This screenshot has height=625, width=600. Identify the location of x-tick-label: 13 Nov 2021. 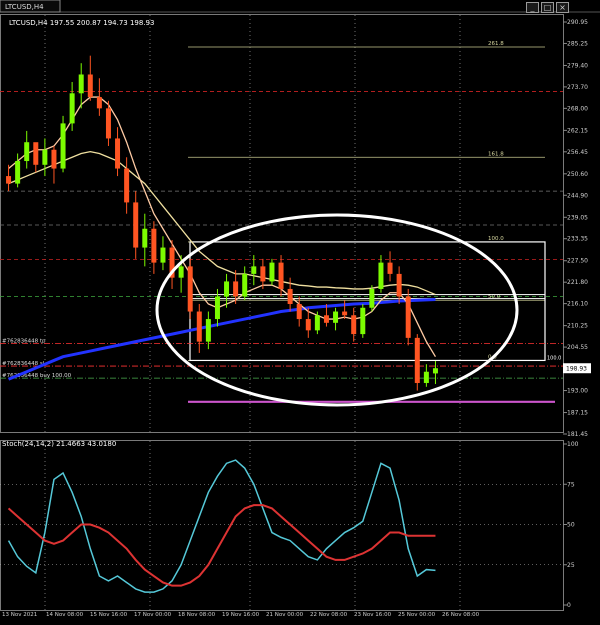
(19, 615).